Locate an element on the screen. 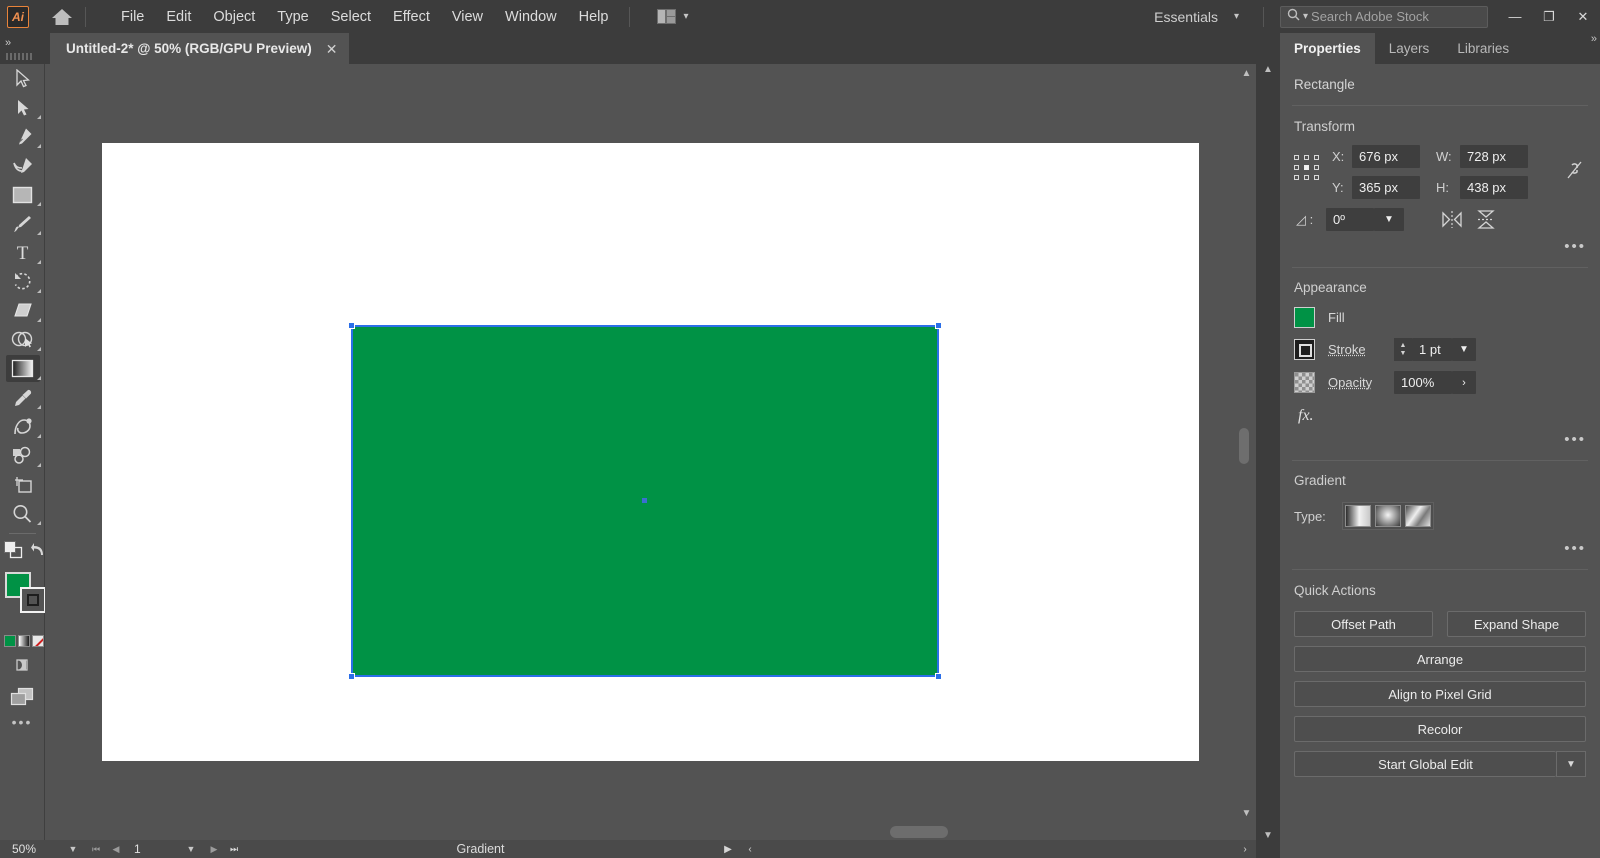 The width and height of the screenshot is (1600, 858). start-global-edit-button: Start Global Edit is located at coordinates (1425, 764).